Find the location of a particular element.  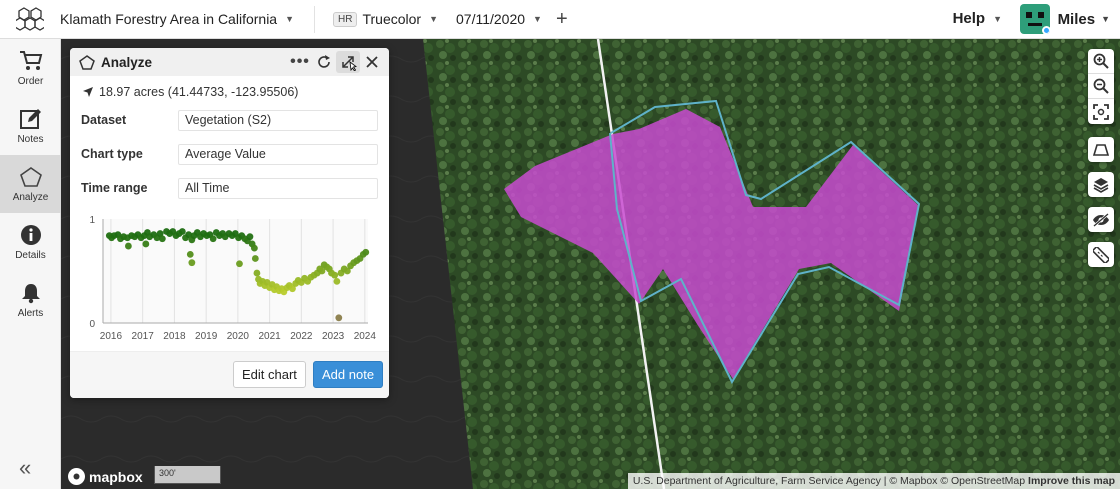

expand-button is located at coordinates (348, 62).